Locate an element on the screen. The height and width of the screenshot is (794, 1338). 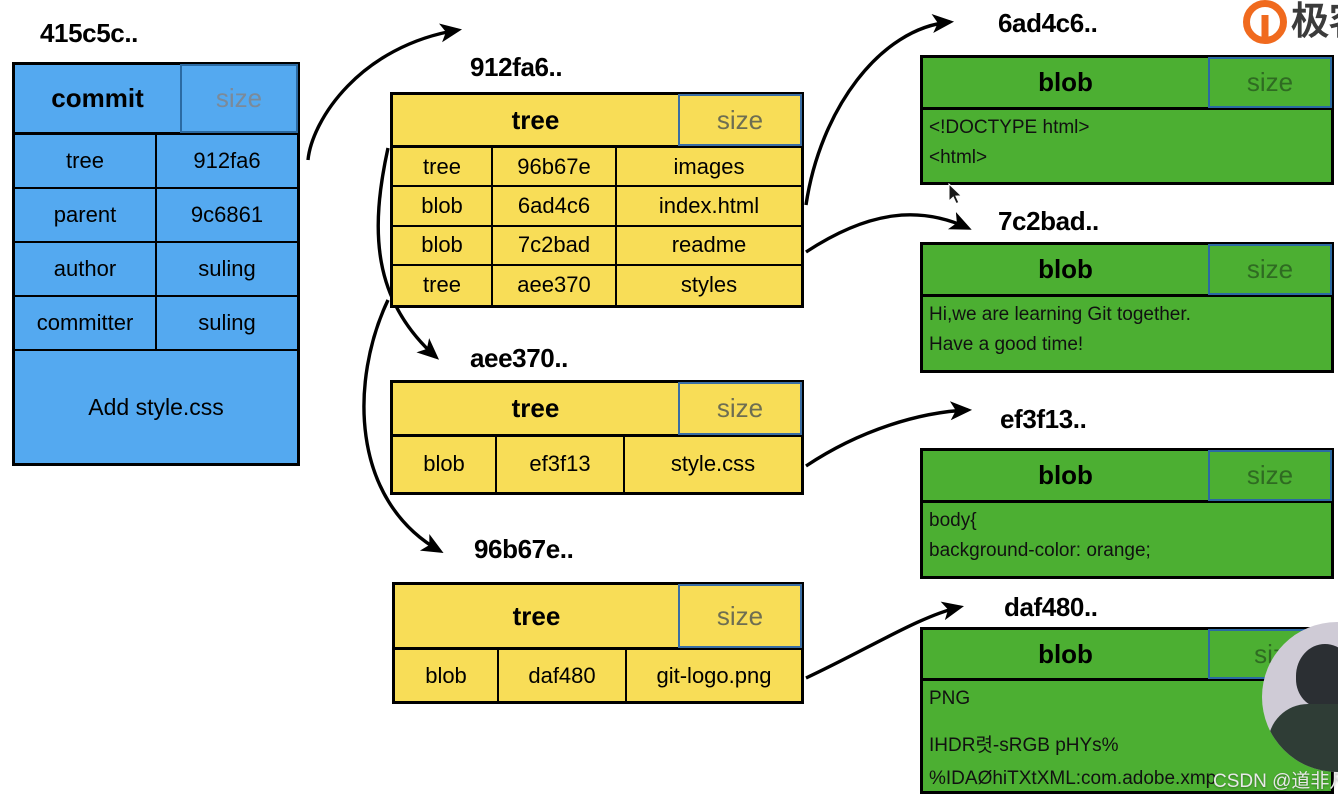
geek-logo-watermark: 极客 is located at coordinates (1290, 22).